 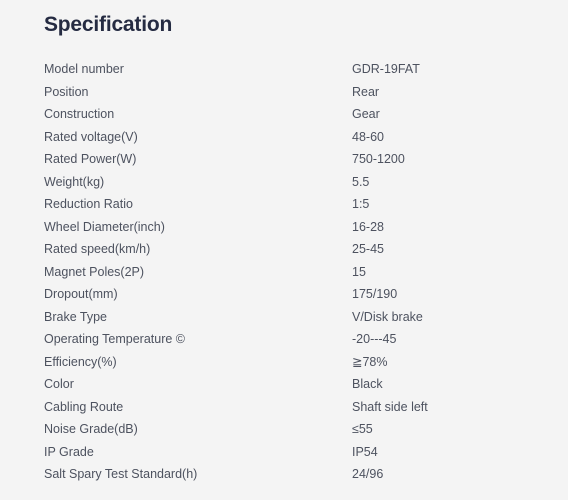 What do you see at coordinates (365, 451) in the screenshot?
I see `spec-value: IP54` at bounding box center [365, 451].